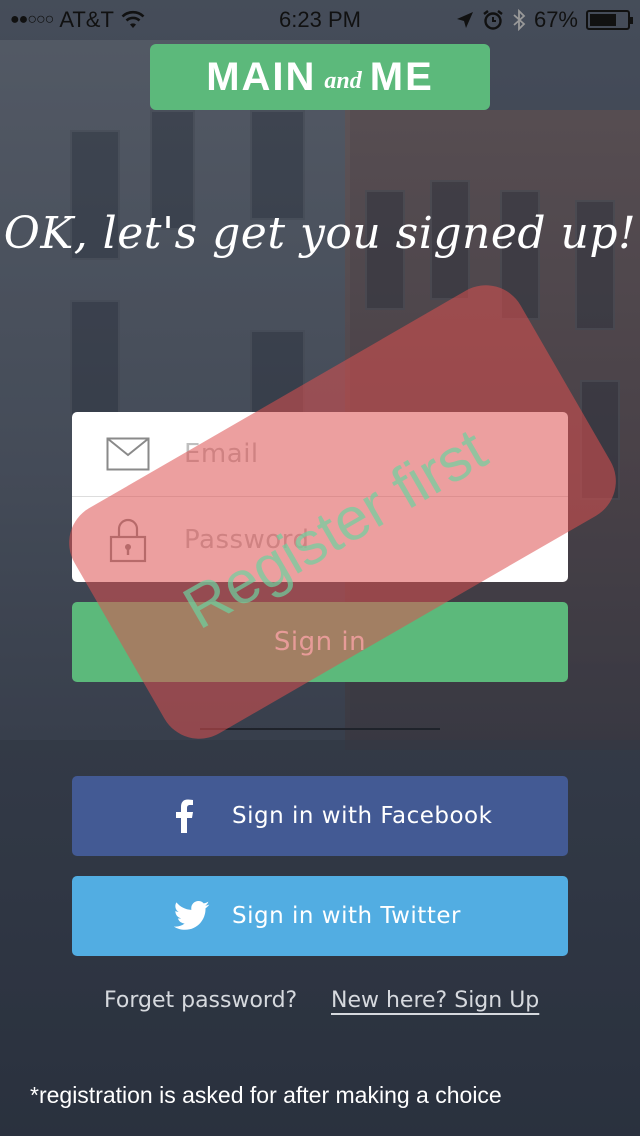  Describe the element at coordinates (364, 454) in the screenshot. I see `email-field` at that location.